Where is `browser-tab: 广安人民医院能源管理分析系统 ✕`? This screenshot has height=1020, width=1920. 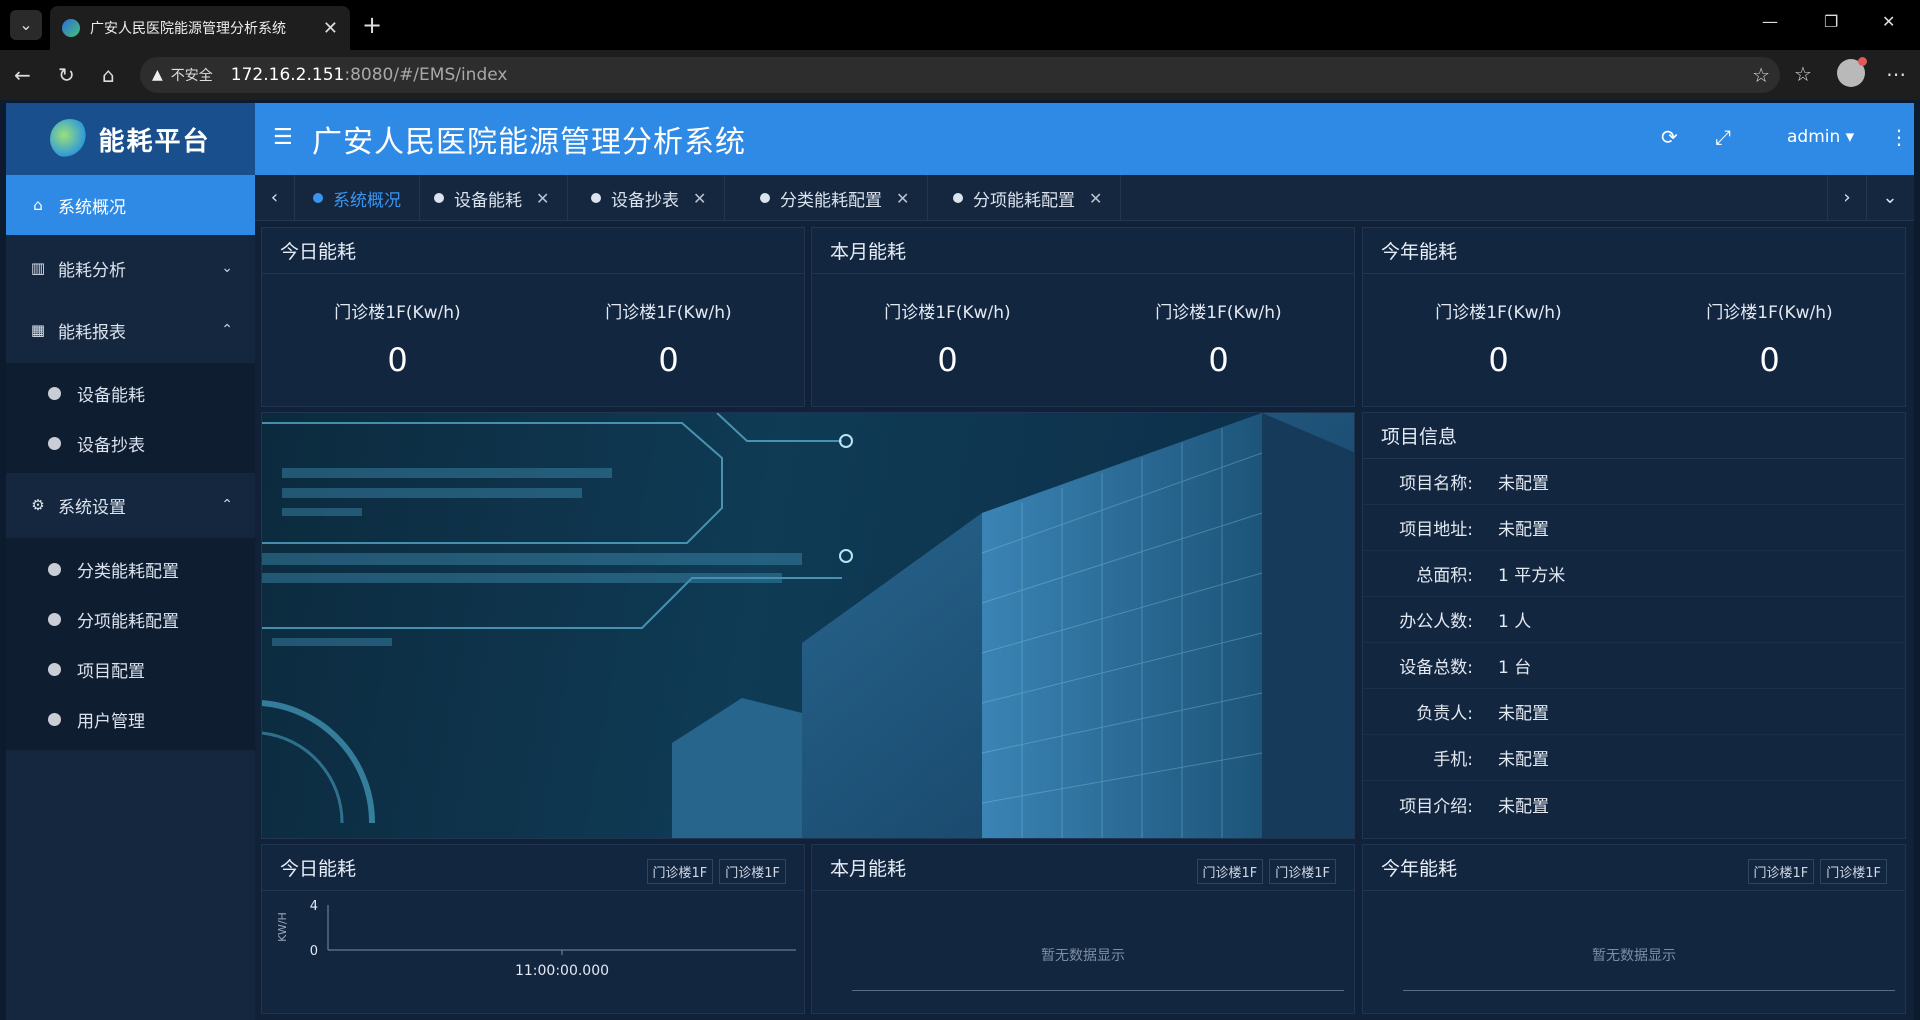
browser-tab: 广安人民医院能源管理分析系统 ✕ is located at coordinates (200, 28).